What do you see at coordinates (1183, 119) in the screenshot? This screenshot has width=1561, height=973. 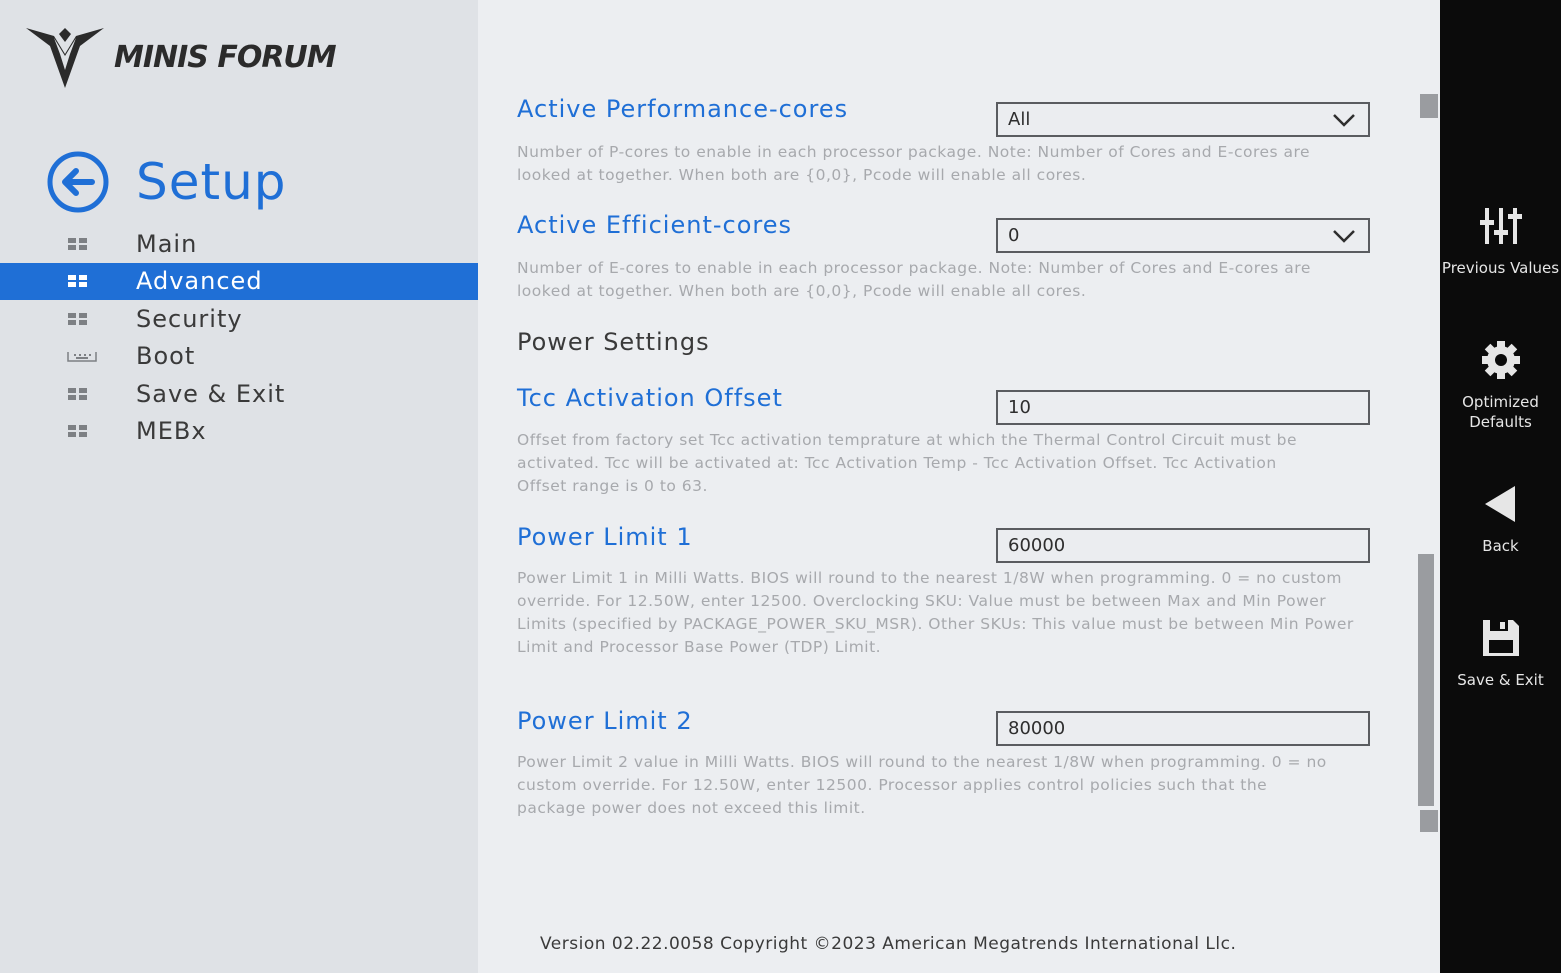 I see `p-cores-dropdown: All` at bounding box center [1183, 119].